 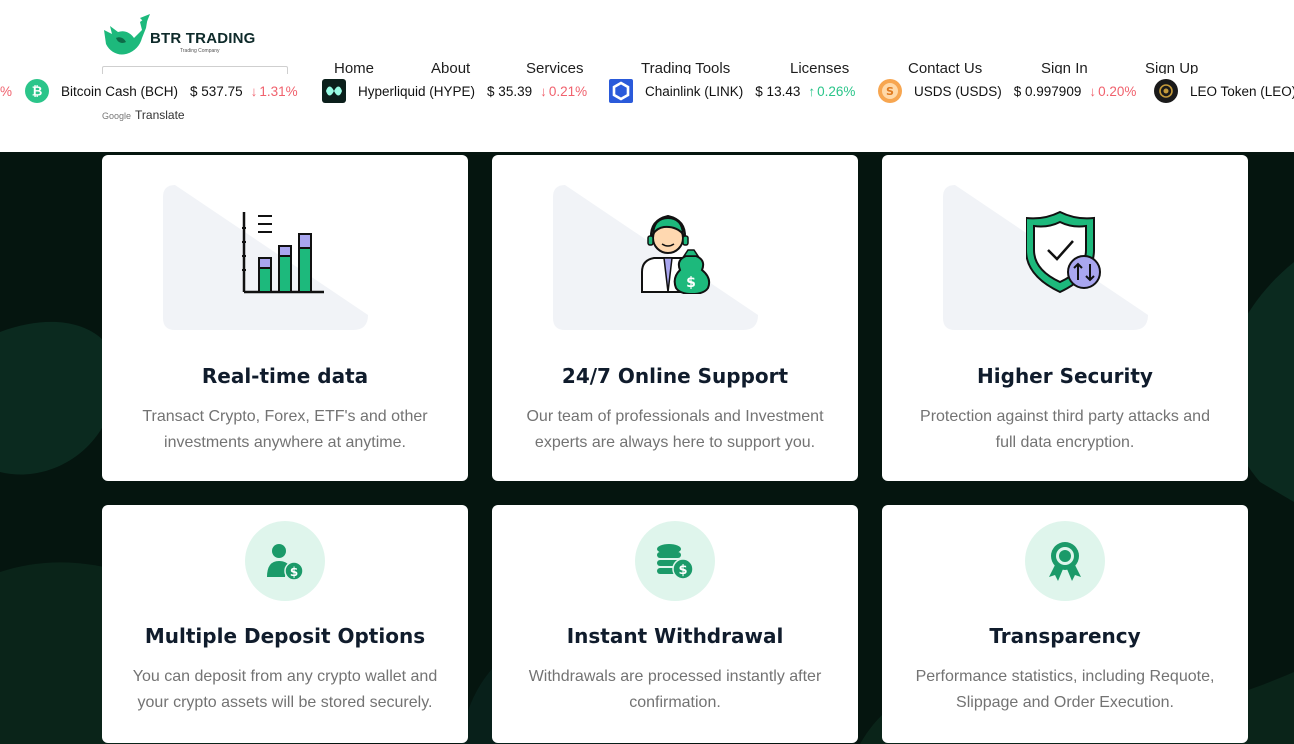 What do you see at coordinates (278, 91) in the screenshot?
I see `coin-change-value: 1.31%` at bounding box center [278, 91].